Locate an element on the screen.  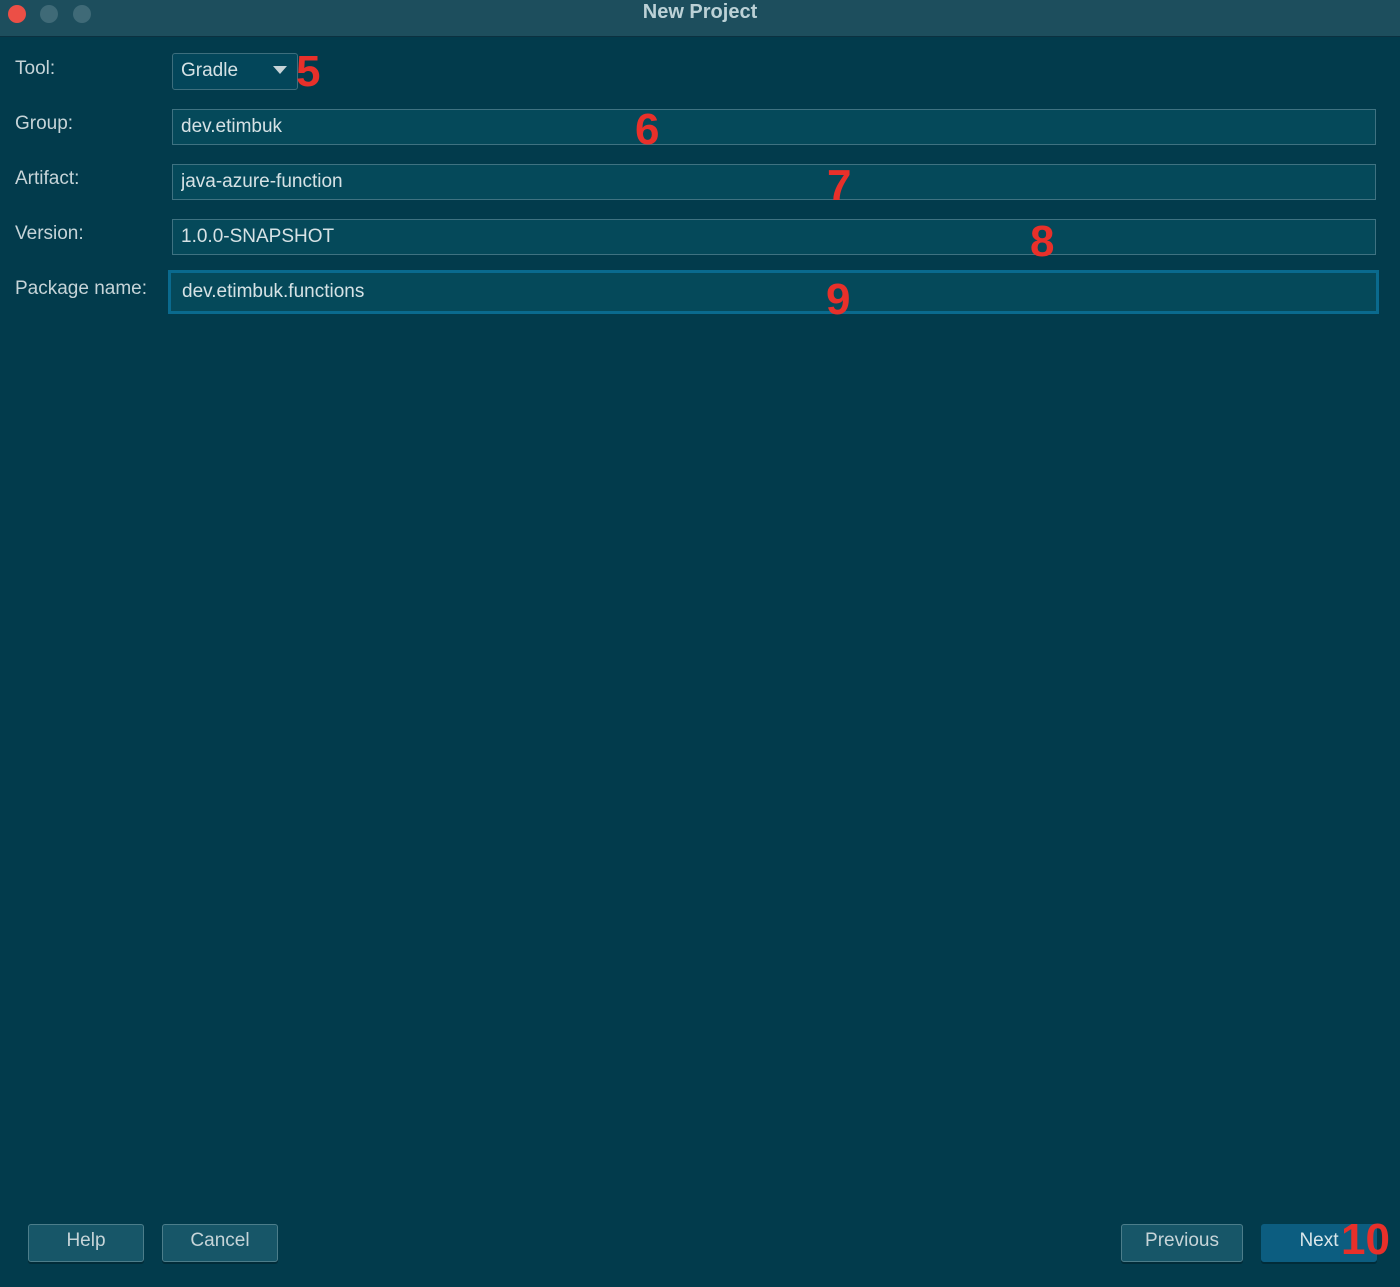
artifact-input is located at coordinates (774, 182).